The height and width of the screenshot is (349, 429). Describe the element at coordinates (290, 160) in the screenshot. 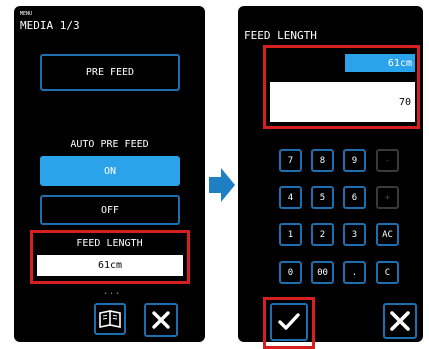

I see `key-7: 7` at that location.